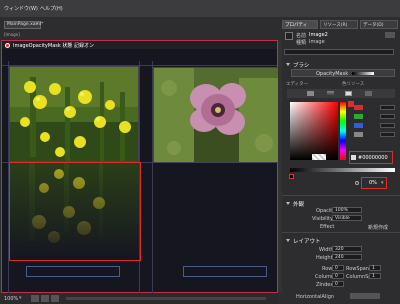 The image size is (400, 304). I want to click on zindex-input: 0, so click(338, 284).